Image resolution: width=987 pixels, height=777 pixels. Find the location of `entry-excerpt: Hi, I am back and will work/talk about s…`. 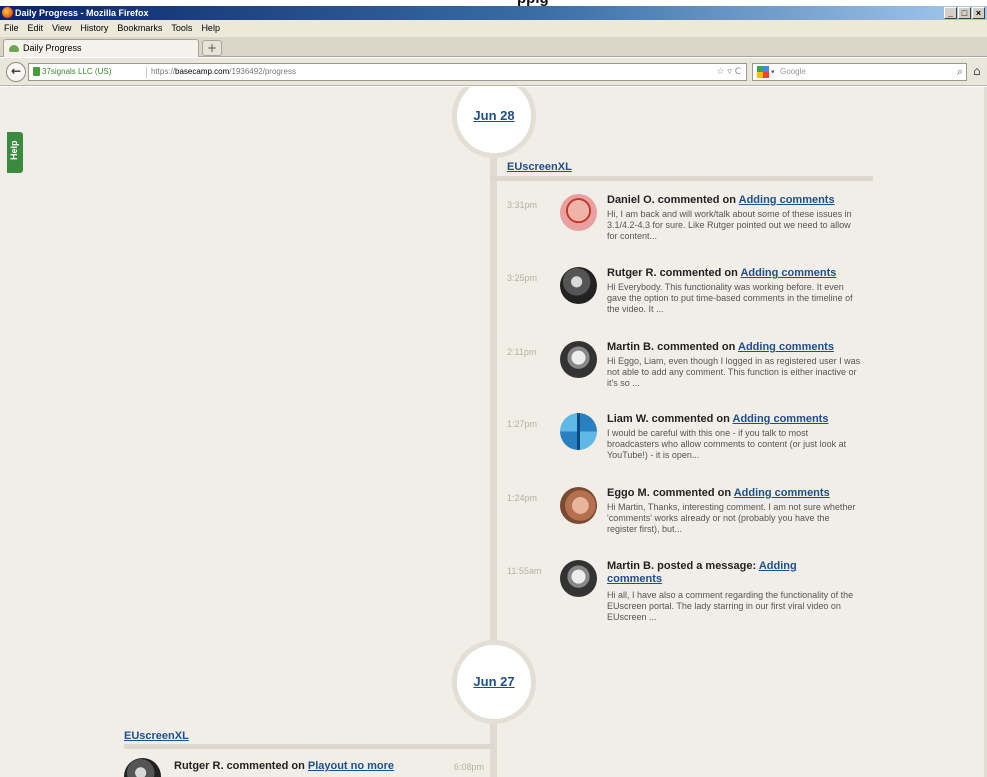

entry-excerpt: Hi, I am back and will work/talk about s… is located at coordinates (734, 225).